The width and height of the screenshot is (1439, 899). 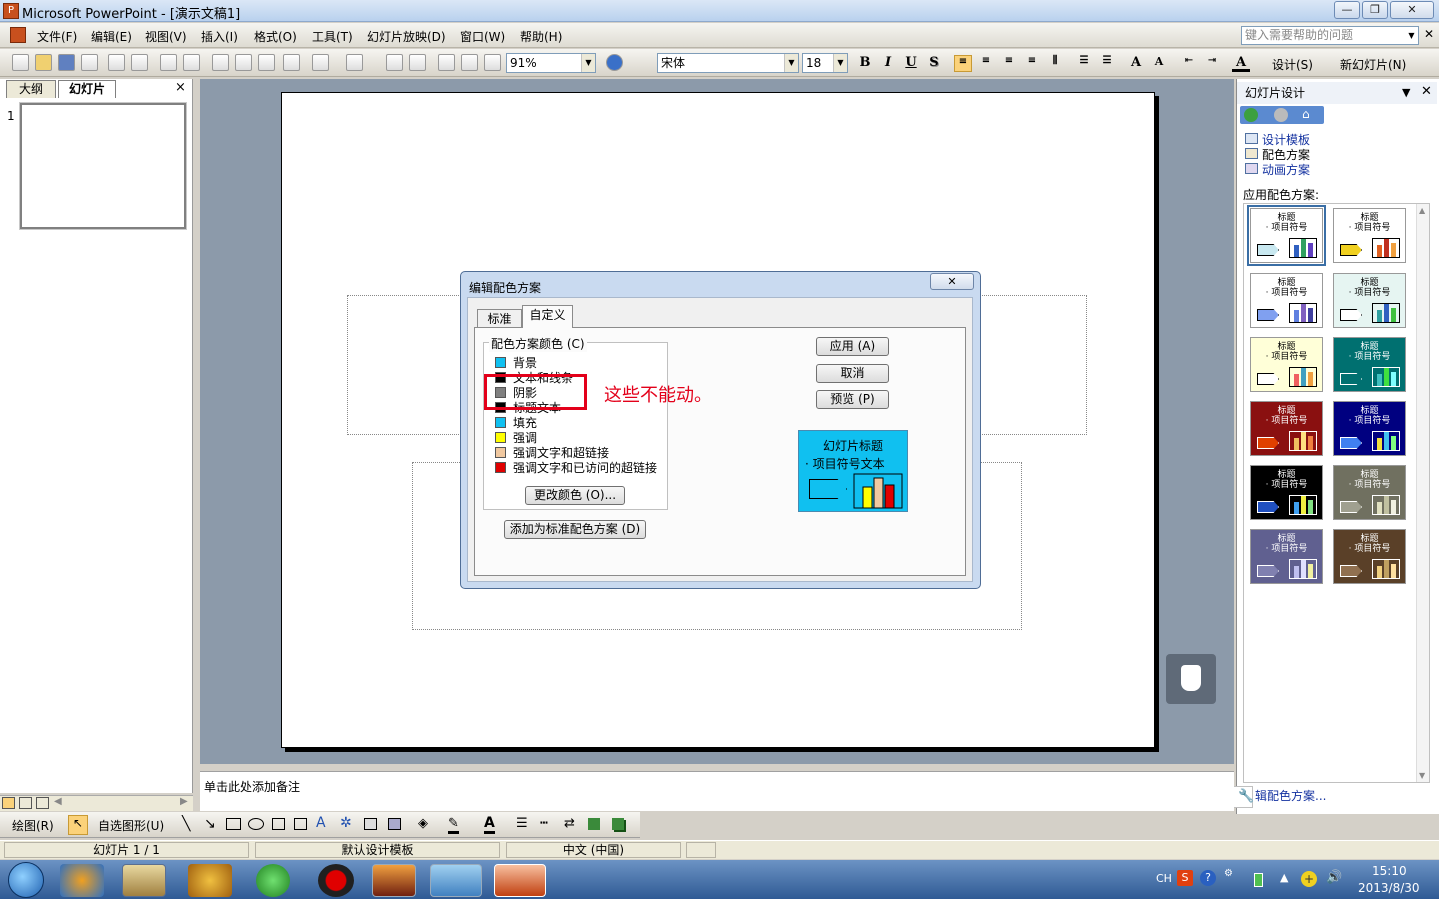 I want to click on font-size-select: 18 ▼, so click(x=825, y=63).